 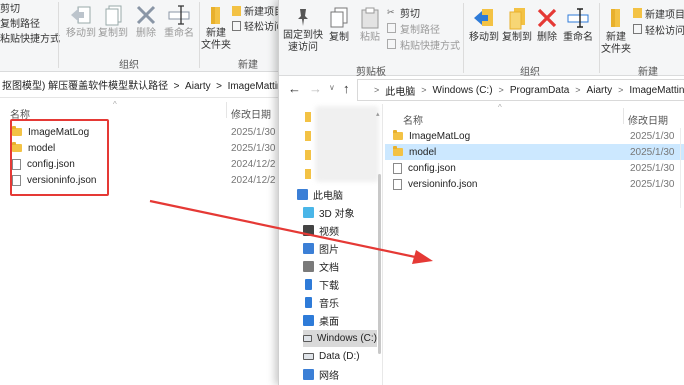 I want to click on annotation-arrow, so click(x=291, y=231).